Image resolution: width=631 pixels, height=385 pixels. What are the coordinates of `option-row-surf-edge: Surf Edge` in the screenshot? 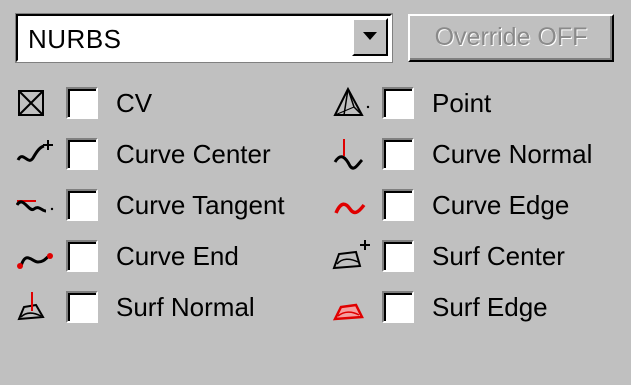 It's located at (477, 308).